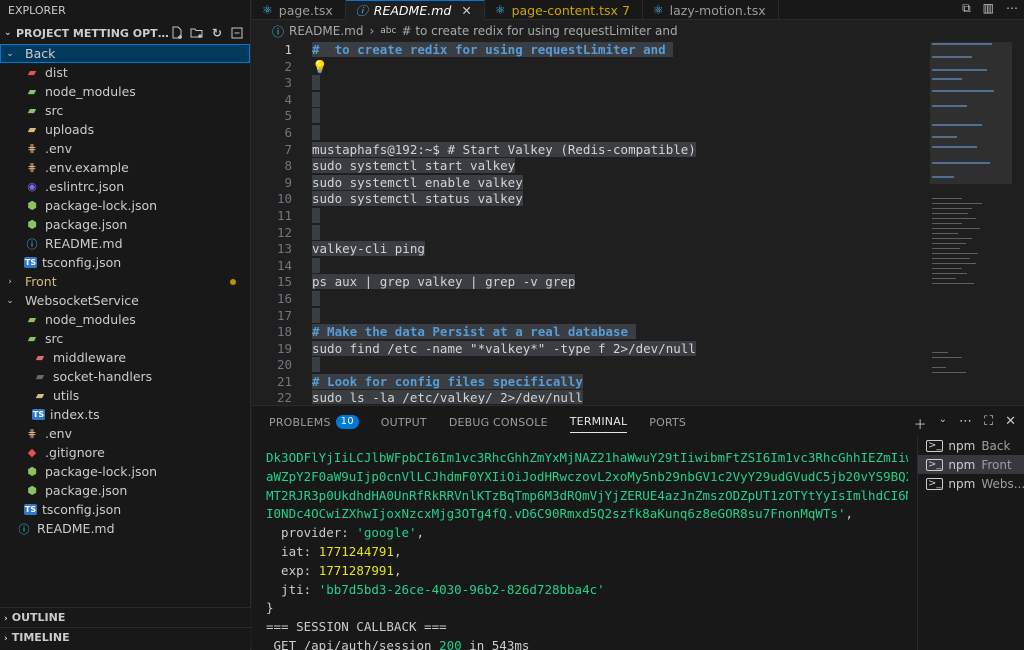 This screenshot has width=1024, height=650. What do you see at coordinates (415, 10) in the screenshot?
I see `tab-README-md: ⓘ README.md ✕` at bounding box center [415, 10].